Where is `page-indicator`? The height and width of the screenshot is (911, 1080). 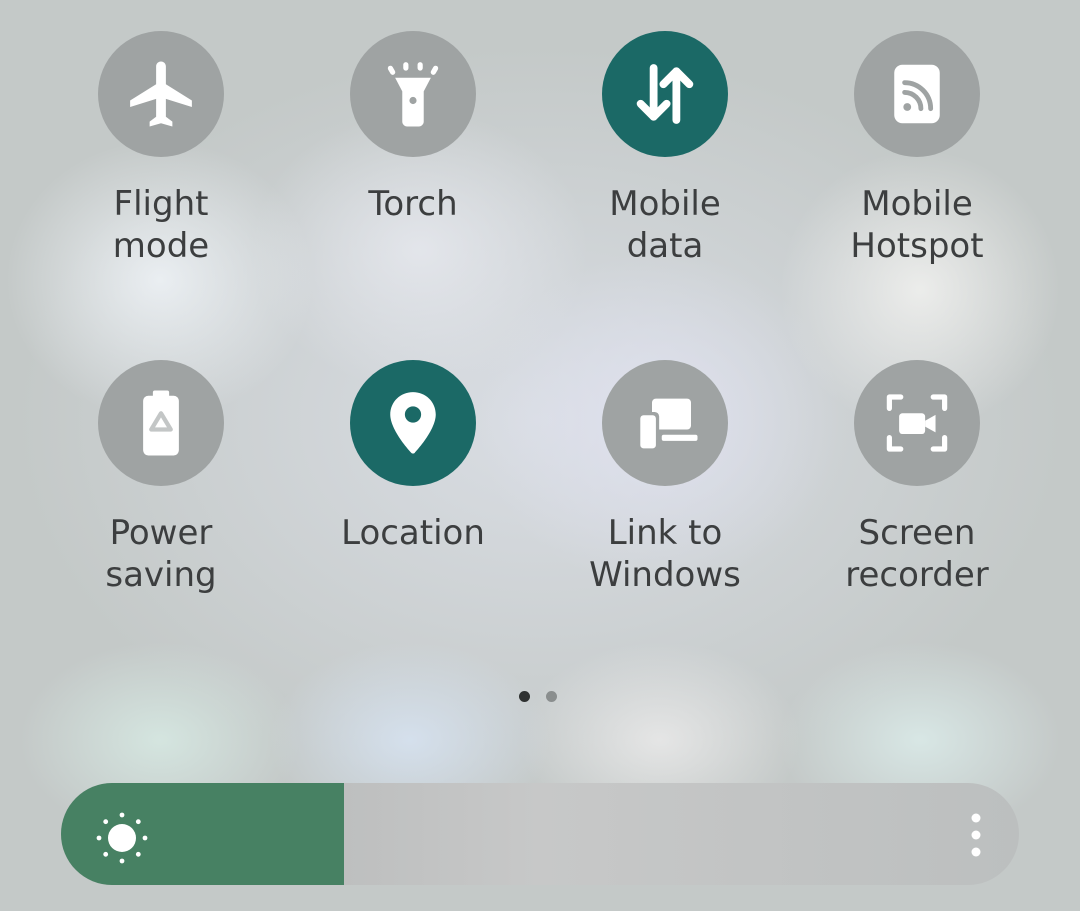
page-indicator is located at coordinates (538, 696).